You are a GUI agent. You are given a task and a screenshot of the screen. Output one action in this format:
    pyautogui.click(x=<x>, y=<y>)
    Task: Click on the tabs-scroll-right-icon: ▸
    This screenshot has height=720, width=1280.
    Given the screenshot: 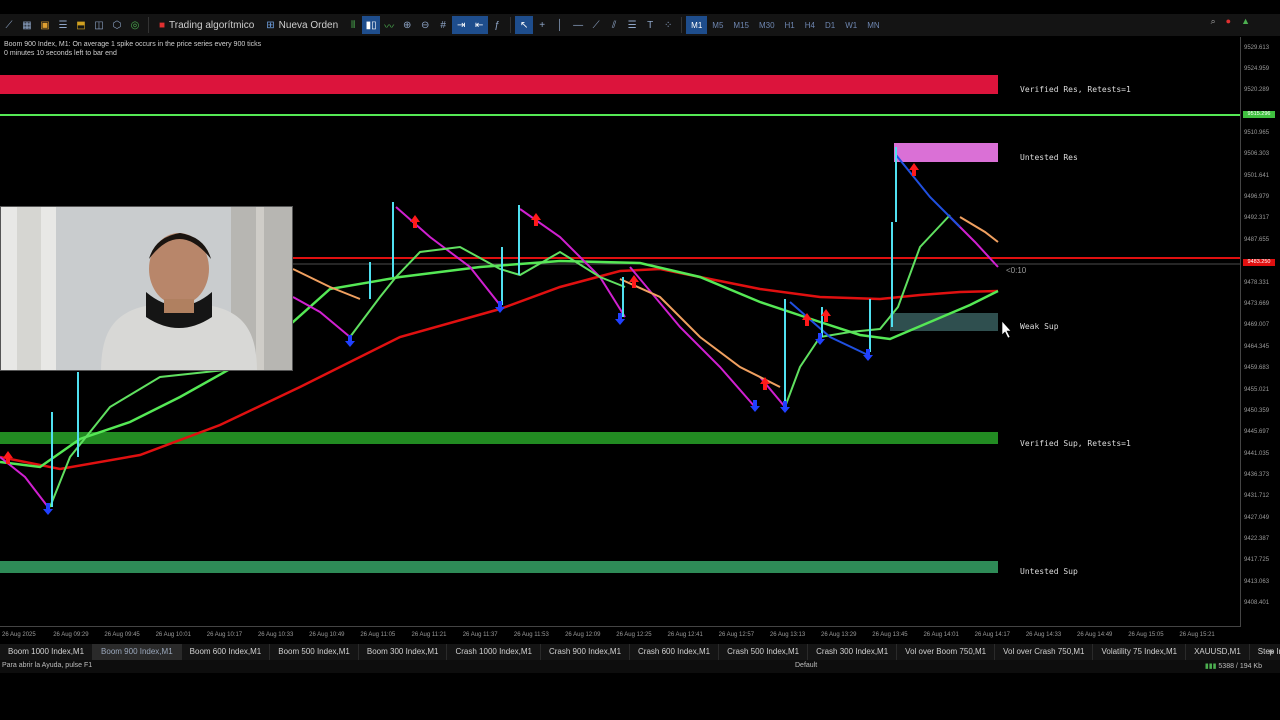 What is the action you would take?
    pyautogui.click(x=1271, y=651)
    